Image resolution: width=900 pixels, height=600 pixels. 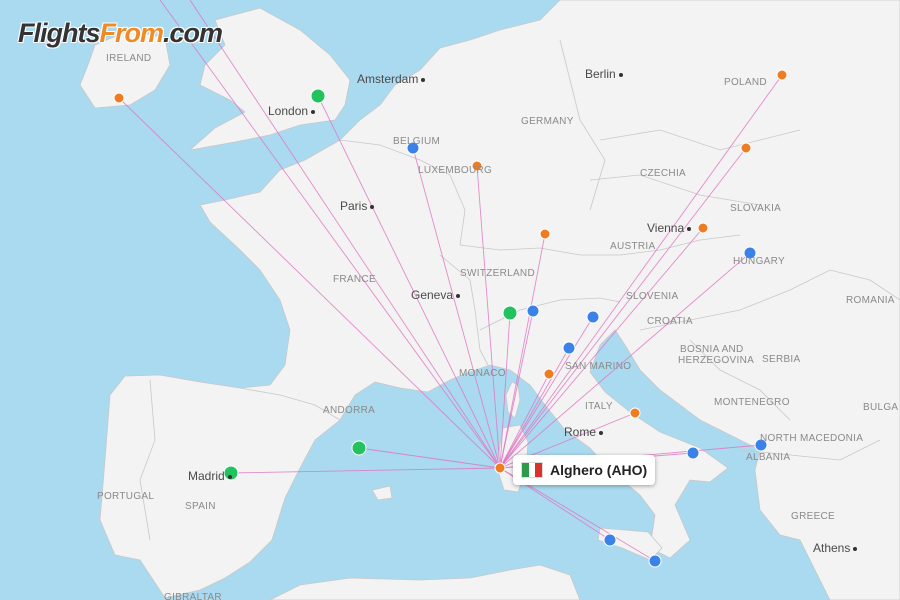 I want to click on logo-text-part2: From, so click(x=131, y=33).